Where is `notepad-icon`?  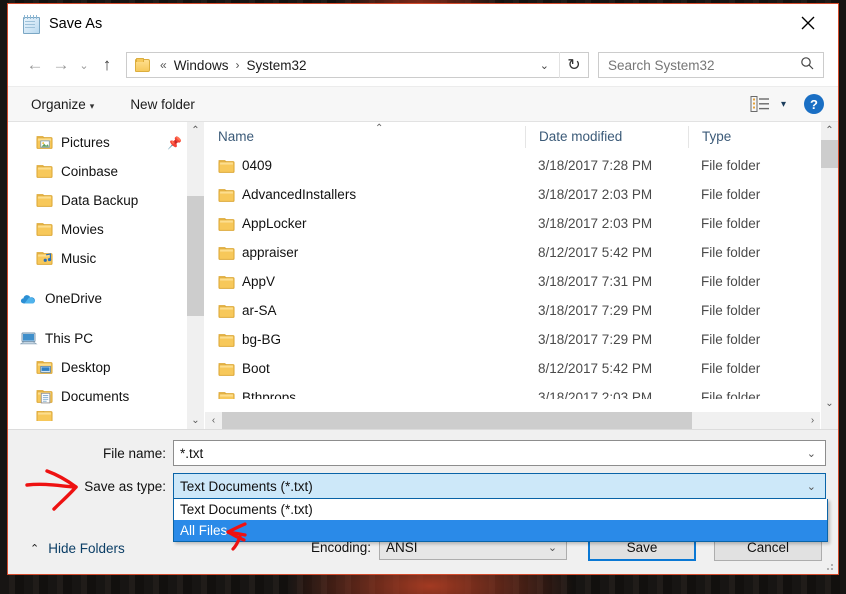
notepad-icon is located at coordinates (31, 24).